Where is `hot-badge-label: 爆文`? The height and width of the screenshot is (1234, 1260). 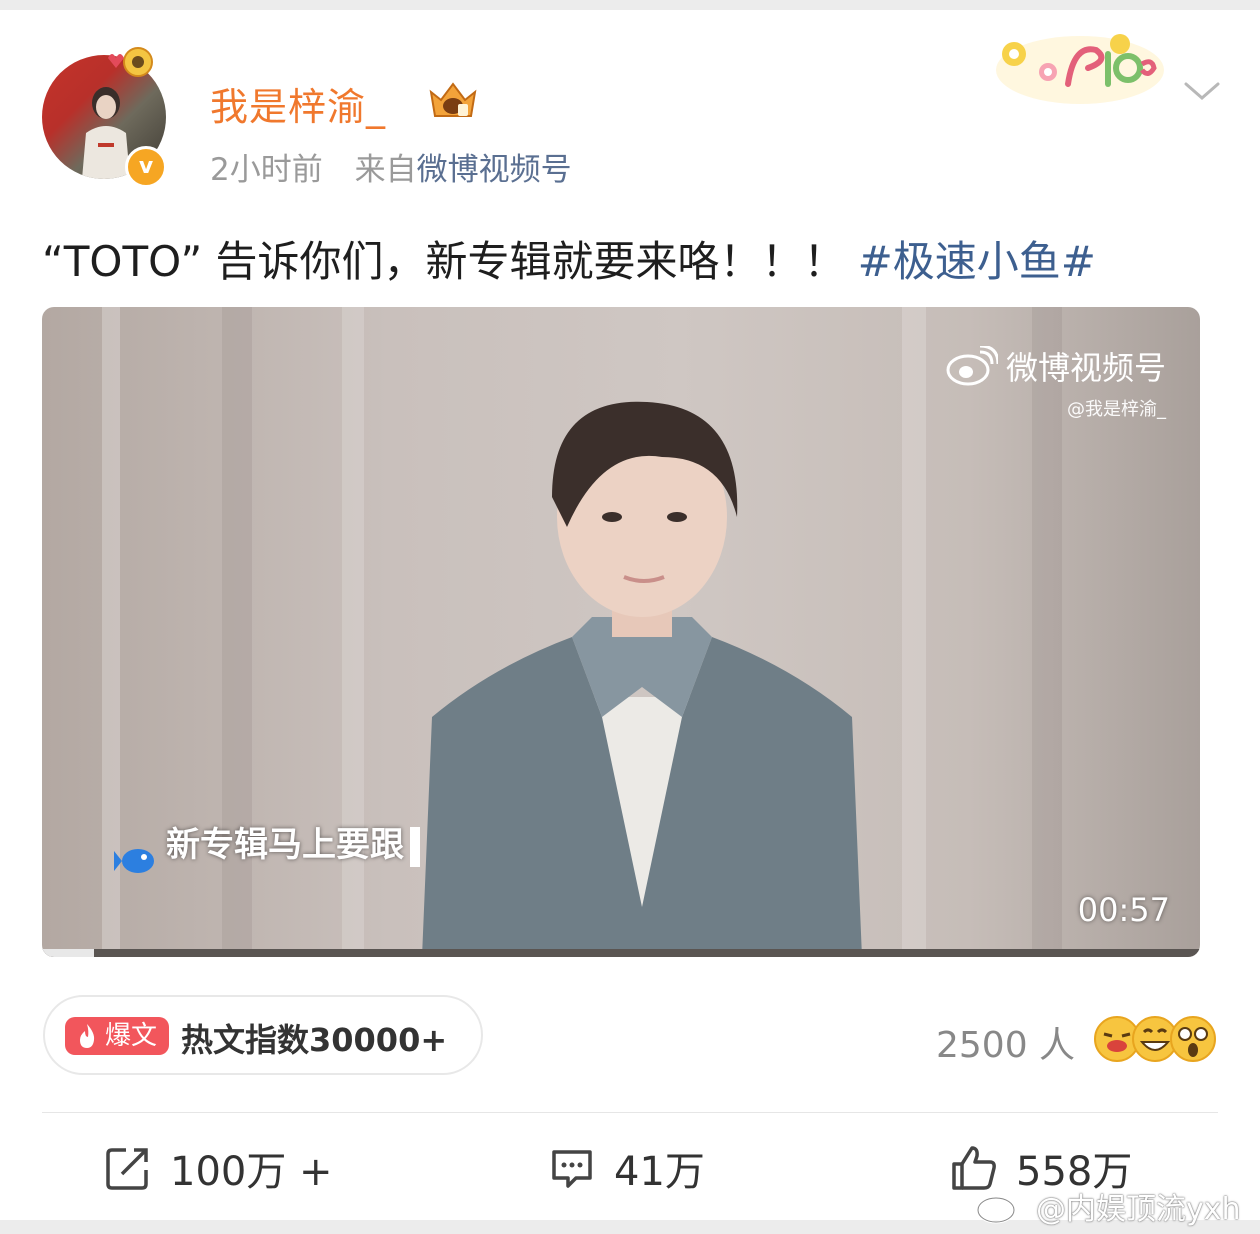
hot-badge-label: 爆文 is located at coordinates (131, 1036).